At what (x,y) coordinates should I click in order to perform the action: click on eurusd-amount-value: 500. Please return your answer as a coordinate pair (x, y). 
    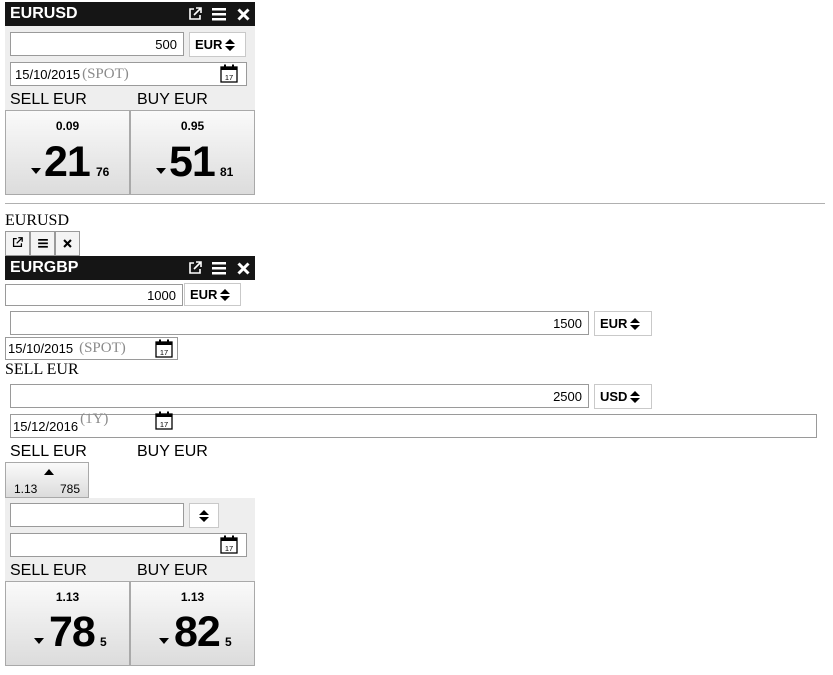
    Looking at the image, I should click on (166, 44).